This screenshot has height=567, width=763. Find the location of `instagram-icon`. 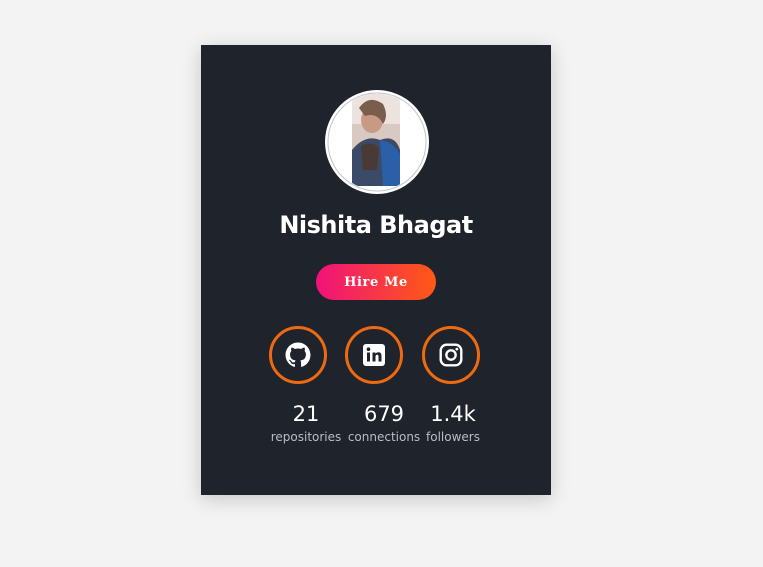

instagram-icon is located at coordinates (451, 355).